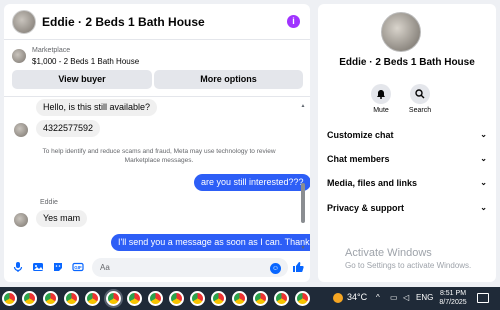 The image size is (500, 310). What do you see at coordinates (407, 159) in the screenshot?
I see `section-chat-members: Chat members ⌄` at bounding box center [407, 159].